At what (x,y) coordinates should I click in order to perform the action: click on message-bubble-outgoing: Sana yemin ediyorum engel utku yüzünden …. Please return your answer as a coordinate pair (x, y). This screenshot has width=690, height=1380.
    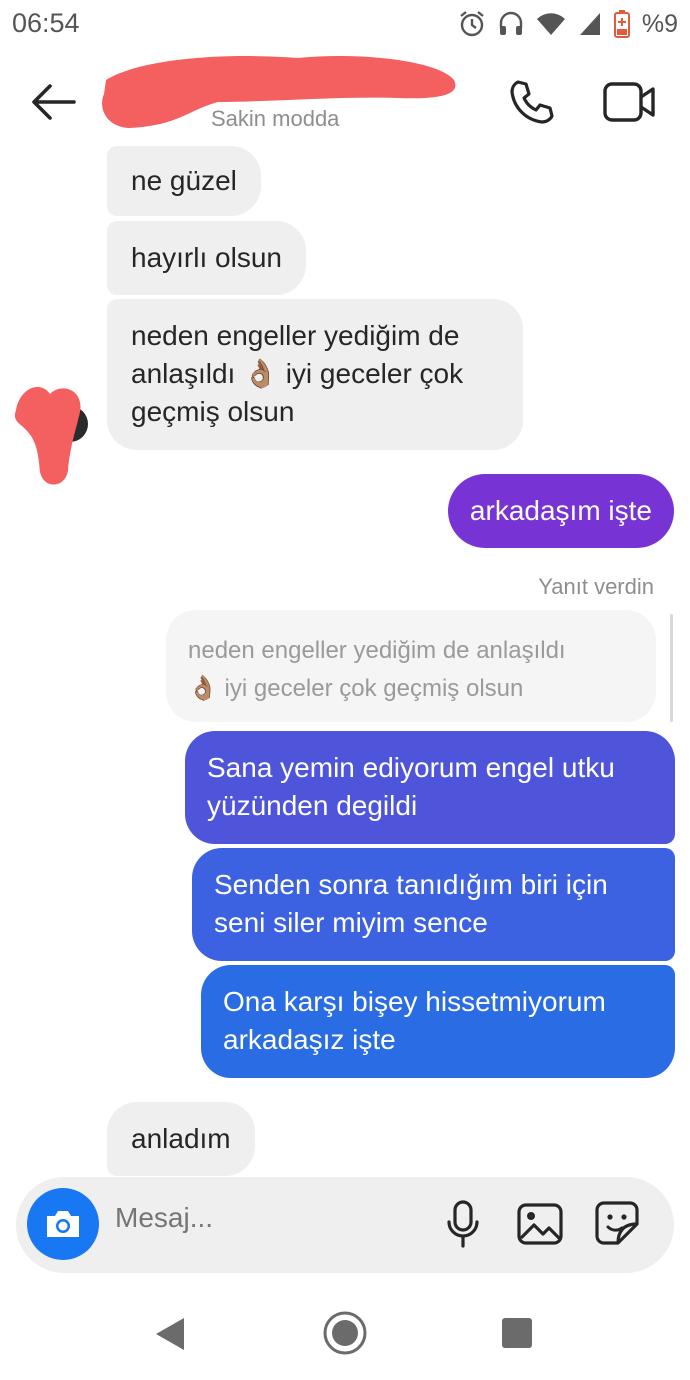
    Looking at the image, I should click on (430, 787).